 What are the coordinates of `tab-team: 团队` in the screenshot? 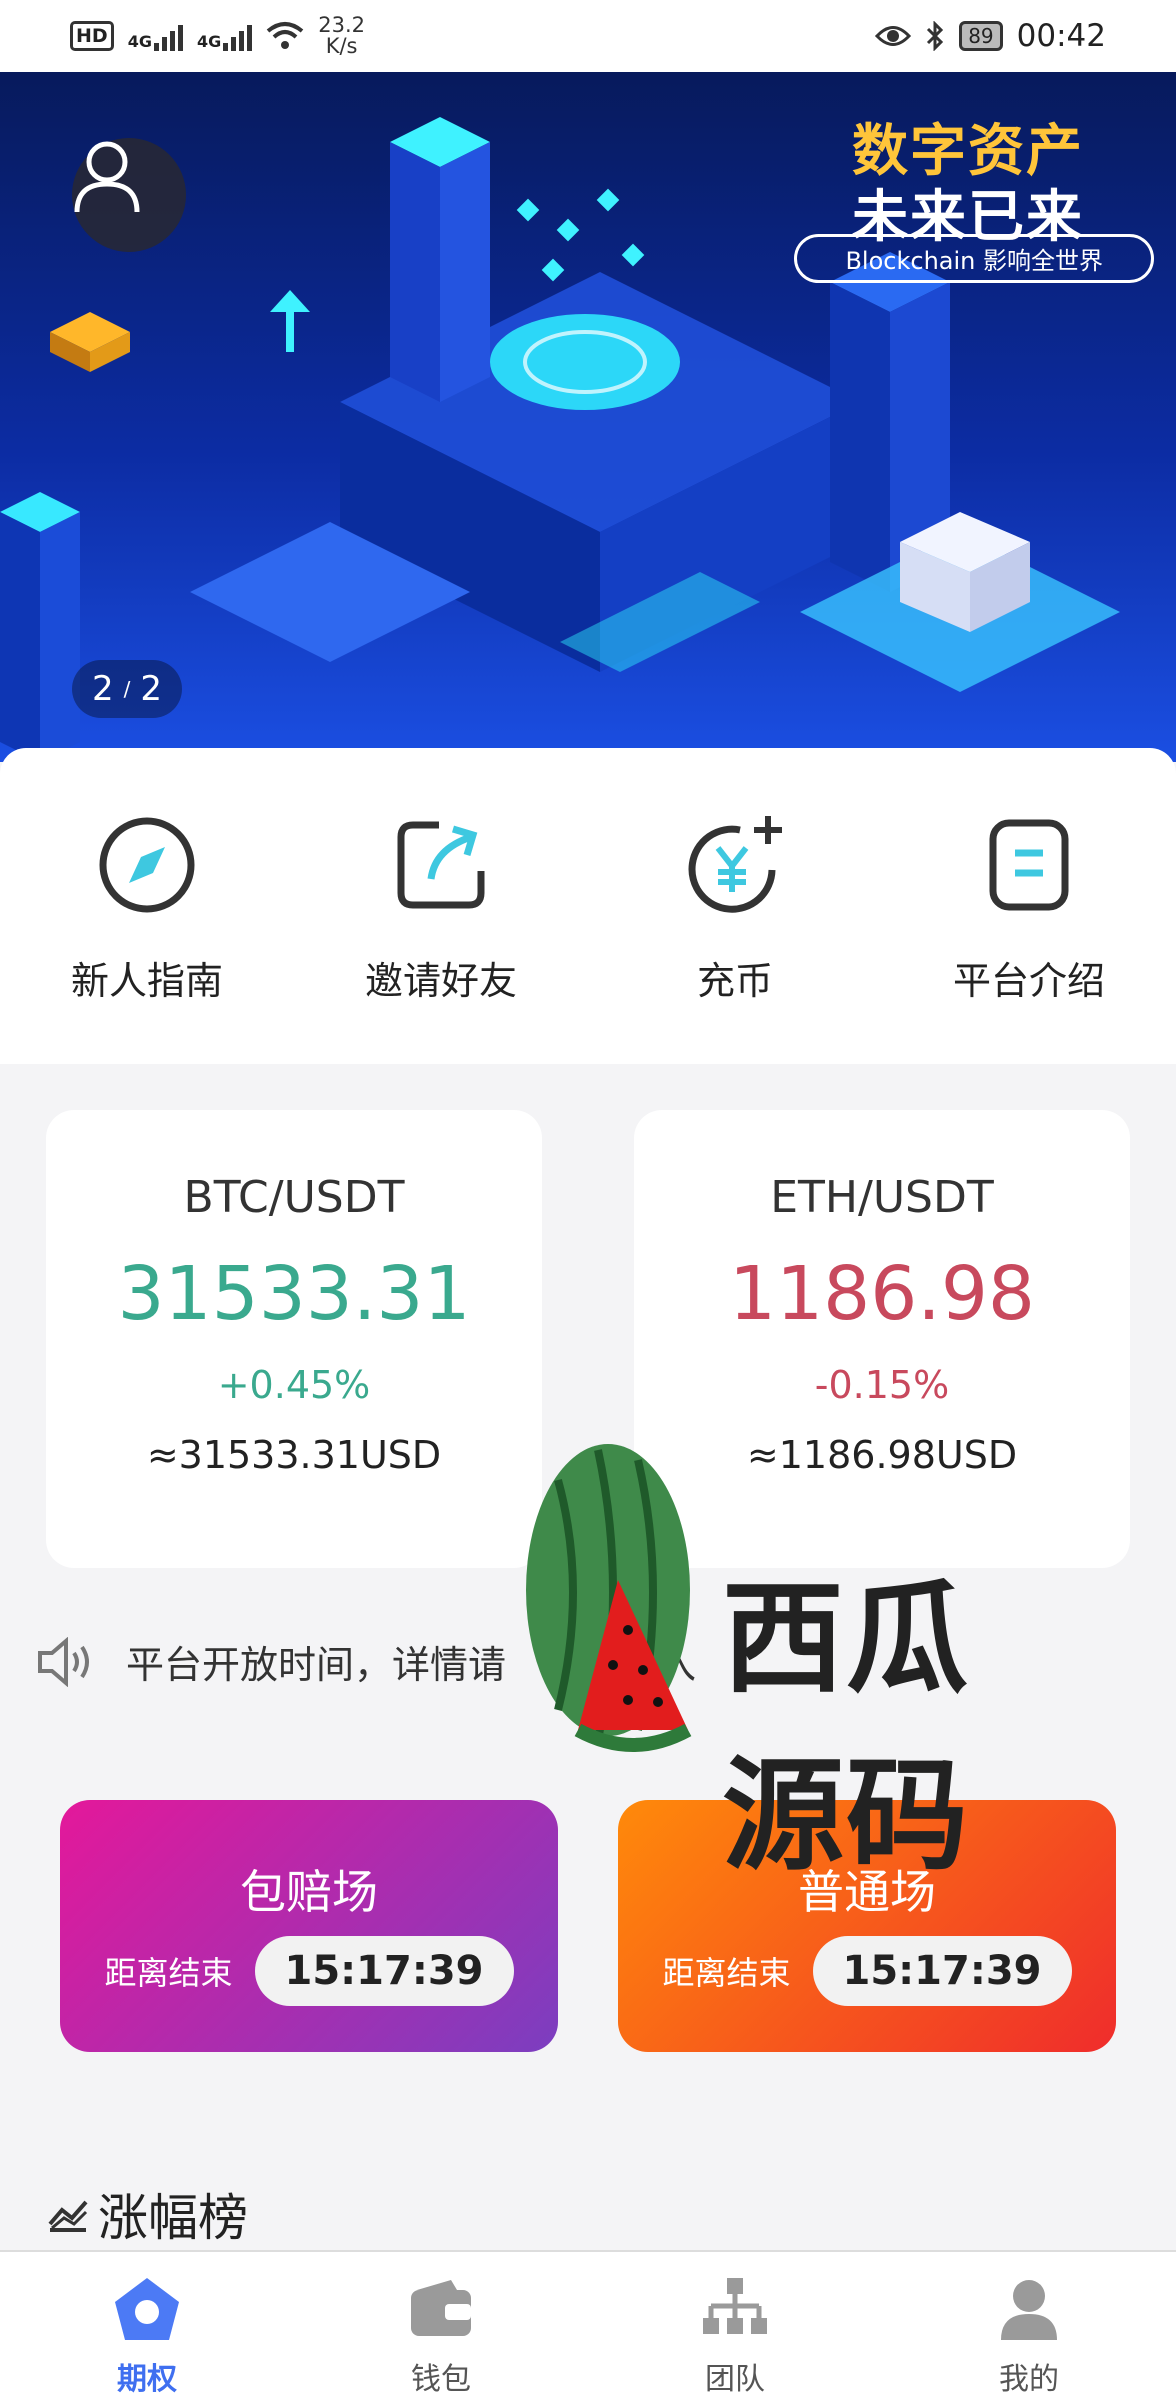 It's located at (735, 2326).